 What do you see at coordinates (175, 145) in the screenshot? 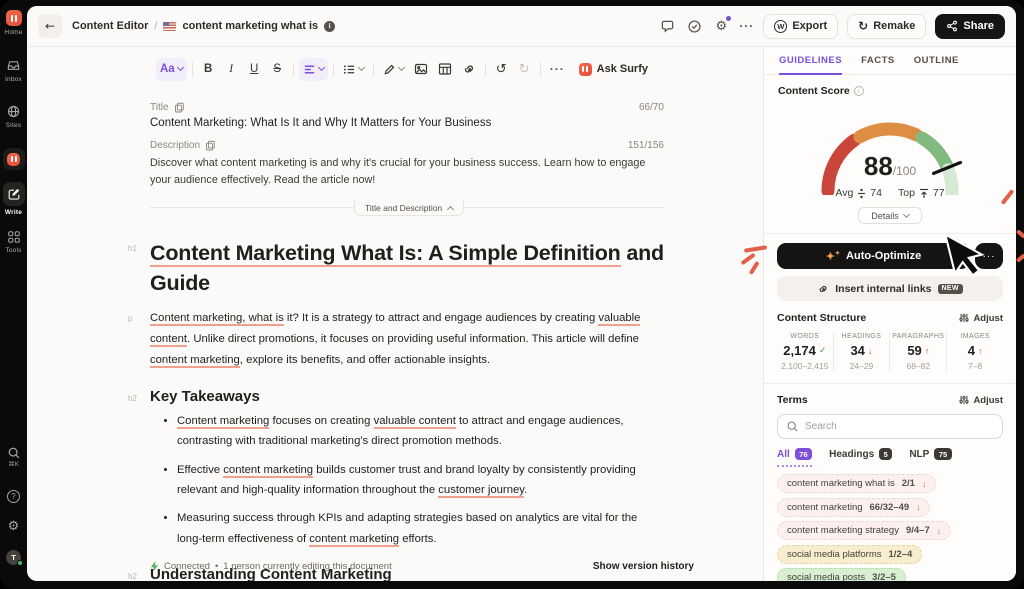
I see `description-label: Description` at bounding box center [175, 145].